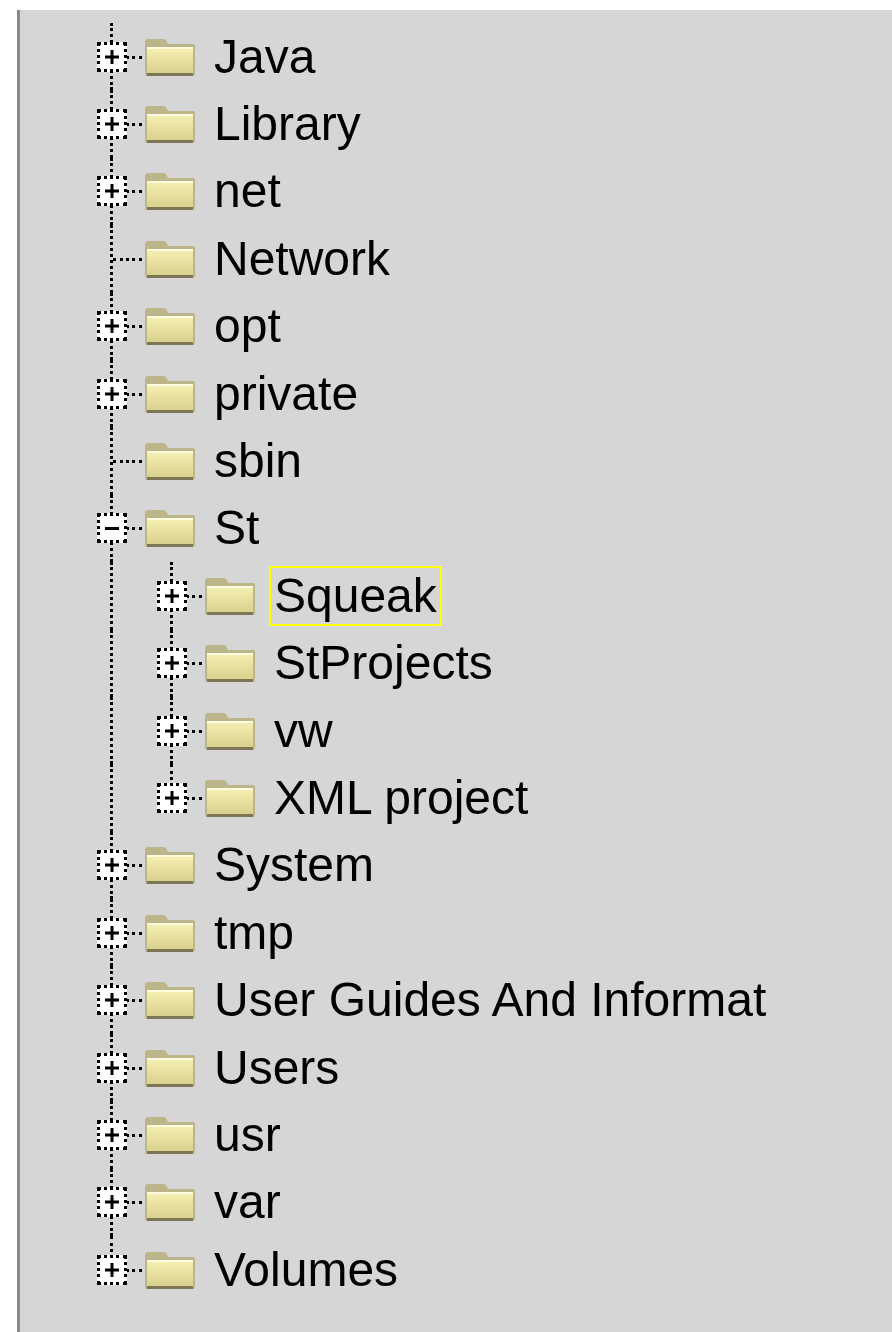 The image size is (892, 1332). What do you see at coordinates (258, 461) in the screenshot?
I see `folder-name: sbin` at bounding box center [258, 461].